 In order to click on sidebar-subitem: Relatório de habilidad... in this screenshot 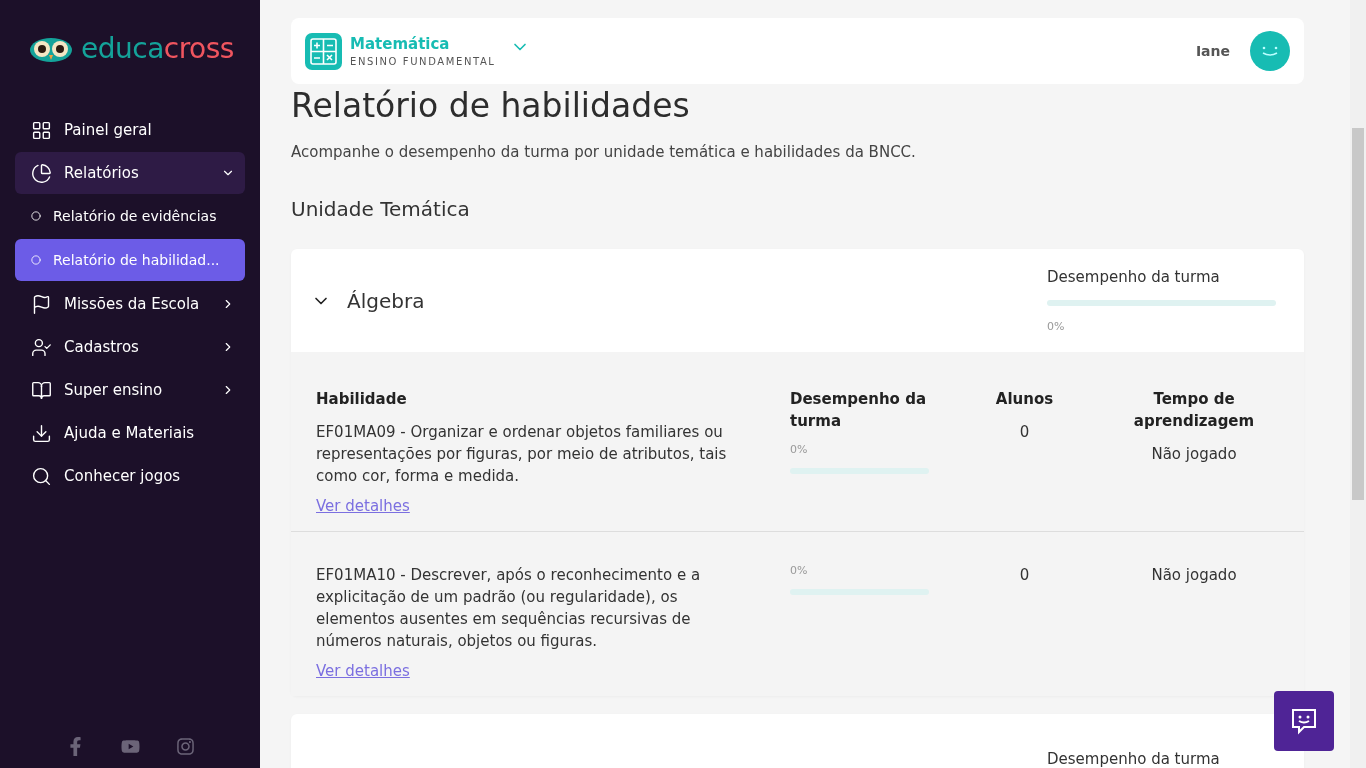, I will do `click(130, 260)`.